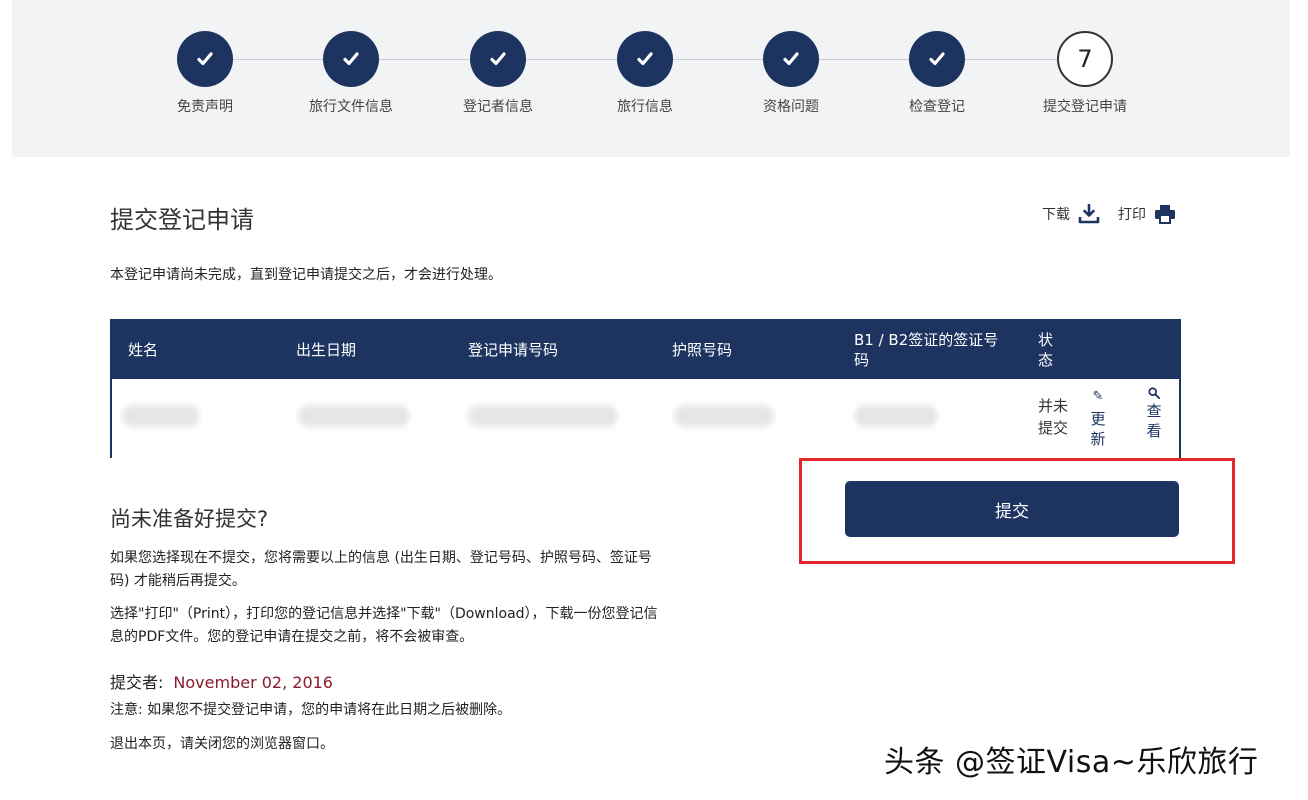 This screenshot has height=800, width=1308. I want to click on step-eligibility: 资格问题, so click(791, 73).